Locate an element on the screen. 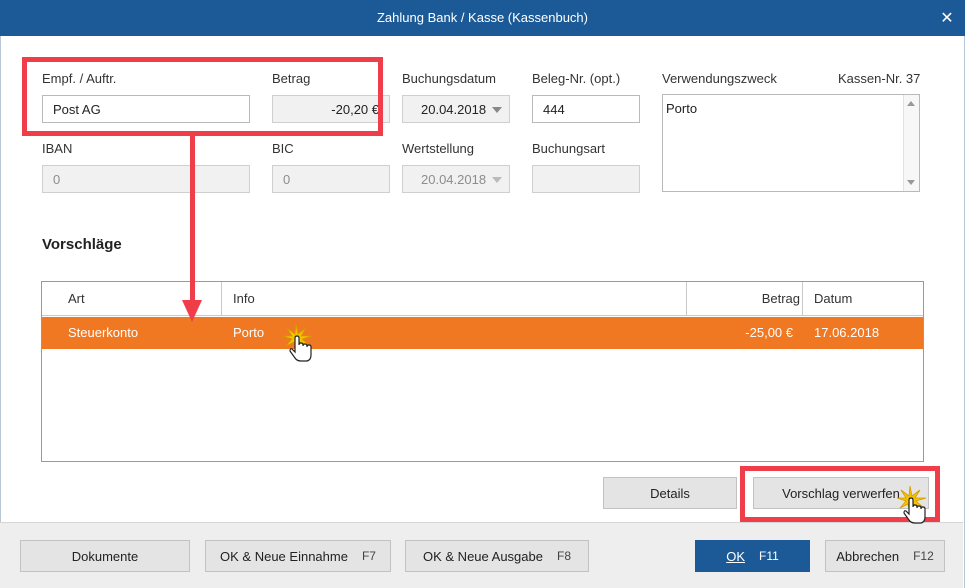 Image resolution: width=965 pixels, height=588 pixels. iban-label: IBAN is located at coordinates (57, 148).